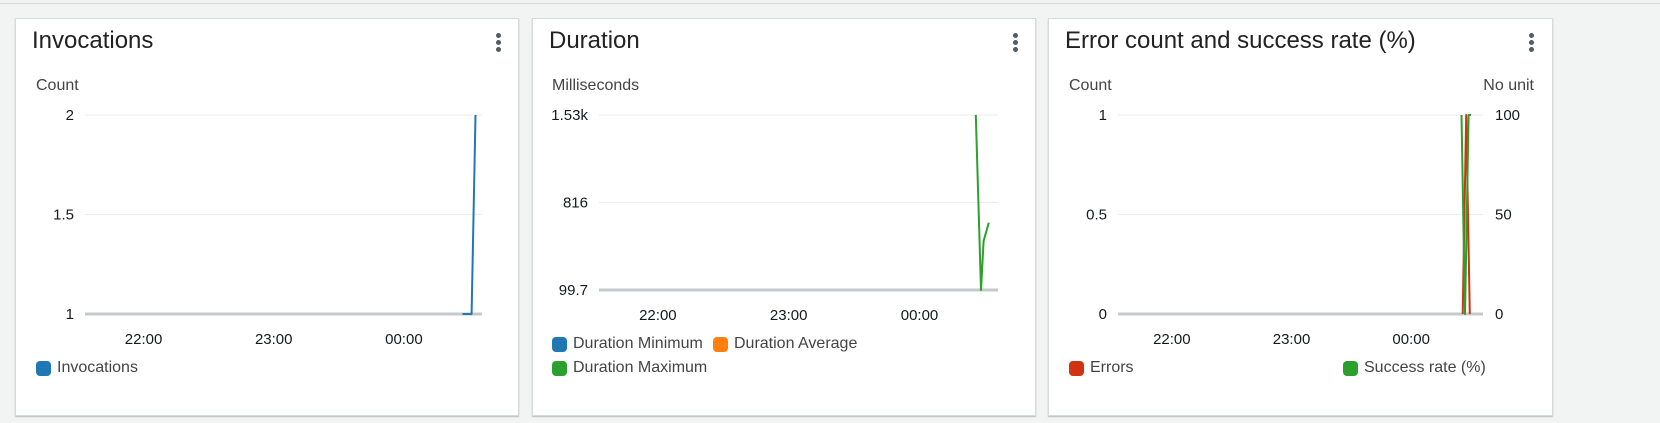 This screenshot has height=423, width=1660. What do you see at coordinates (70, 115) in the screenshot?
I see `y-tick-label: 2` at bounding box center [70, 115].